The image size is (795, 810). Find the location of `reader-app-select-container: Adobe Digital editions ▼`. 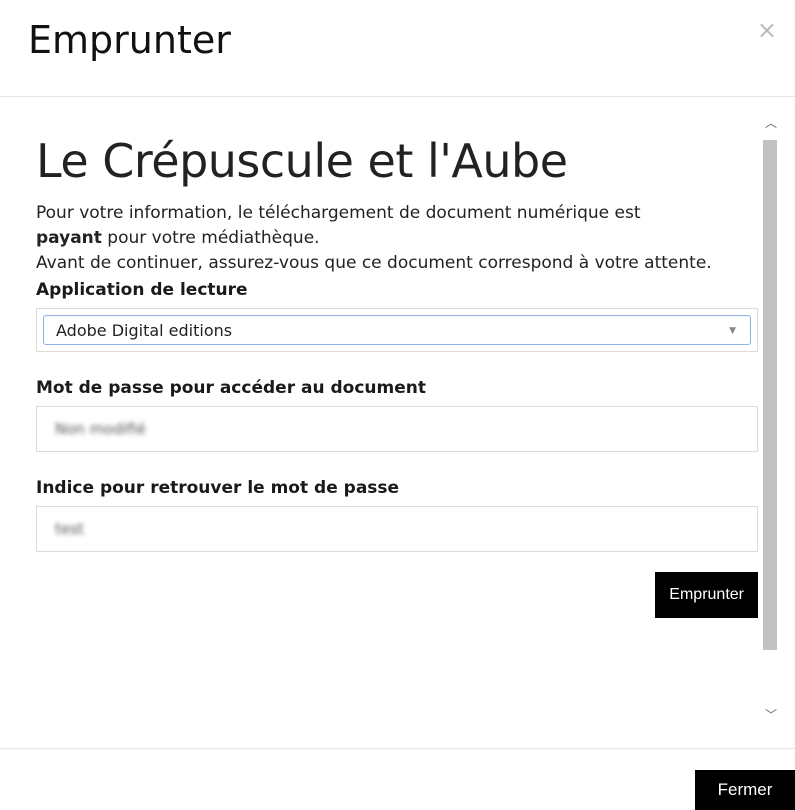

reader-app-select-container: Adobe Digital editions ▼ is located at coordinates (397, 330).